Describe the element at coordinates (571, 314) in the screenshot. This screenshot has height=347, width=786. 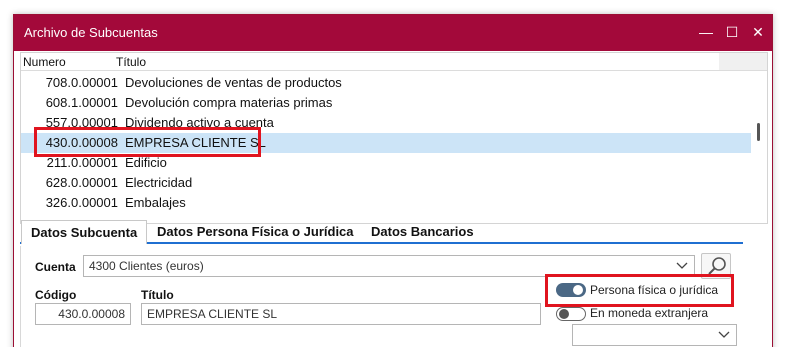
I see `moneda-toggle` at that location.